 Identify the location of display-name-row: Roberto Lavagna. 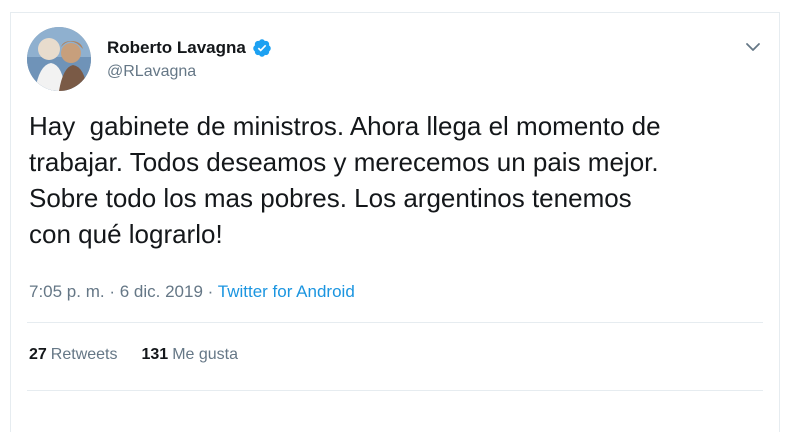
(189, 48).